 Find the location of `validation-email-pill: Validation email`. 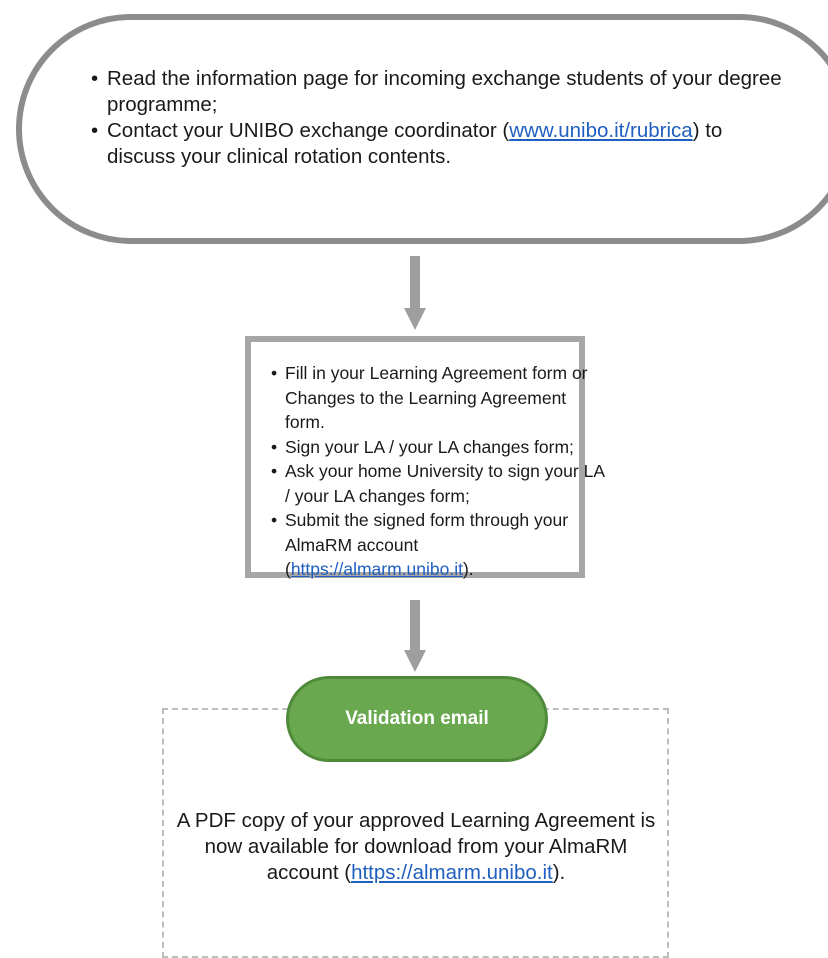

validation-email-pill: Validation email is located at coordinates (417, 719).